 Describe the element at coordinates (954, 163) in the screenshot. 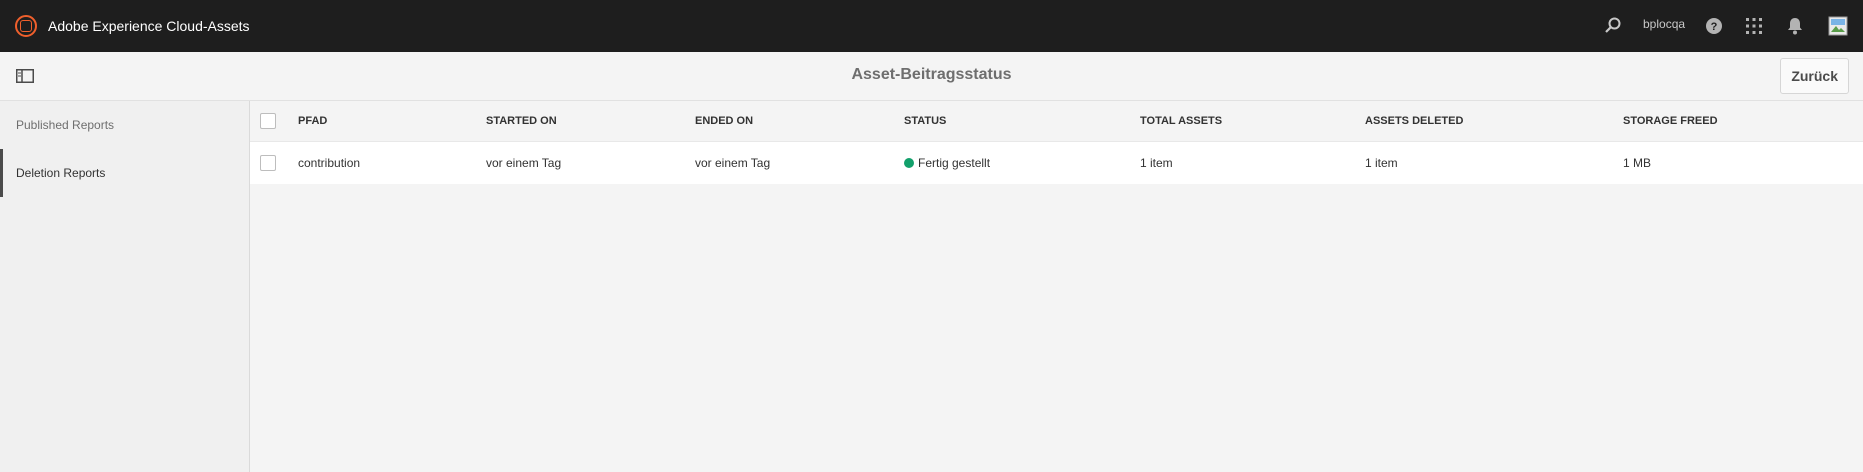

I see `status-text: Fertig gestellt` at that location.